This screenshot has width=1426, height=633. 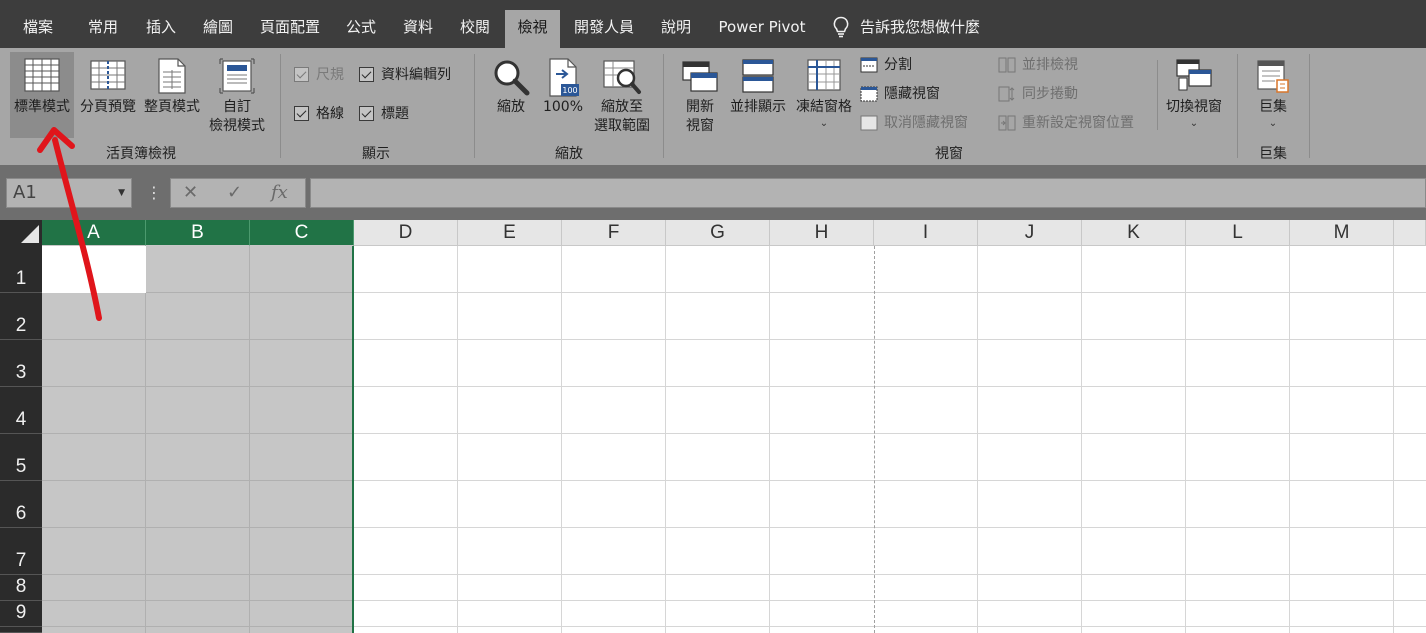 I want to click on column-header-l: L, so click(x=1238, y=233).